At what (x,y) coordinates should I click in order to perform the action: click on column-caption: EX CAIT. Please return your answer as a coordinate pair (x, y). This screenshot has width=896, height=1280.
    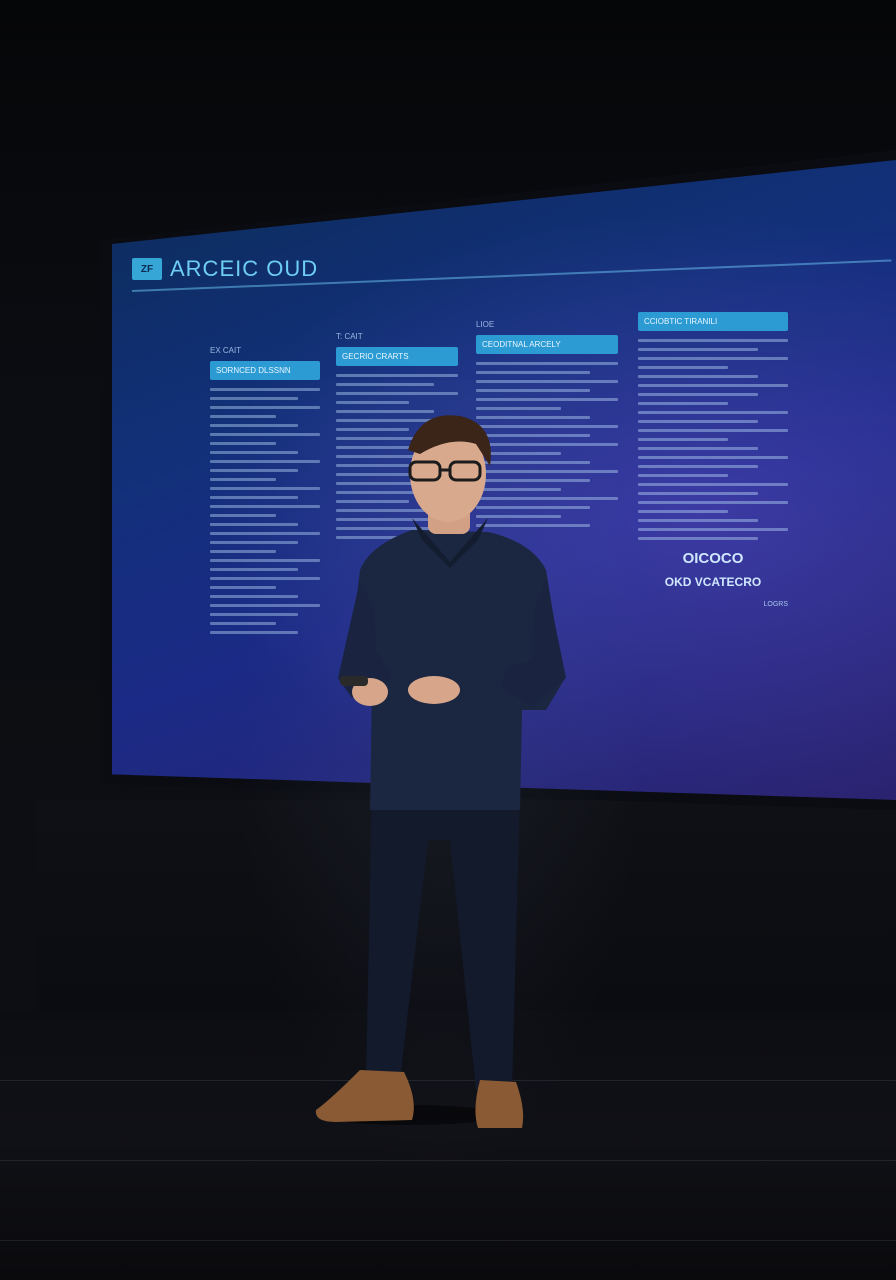
    Looking at the image, I should click on (226, 350).